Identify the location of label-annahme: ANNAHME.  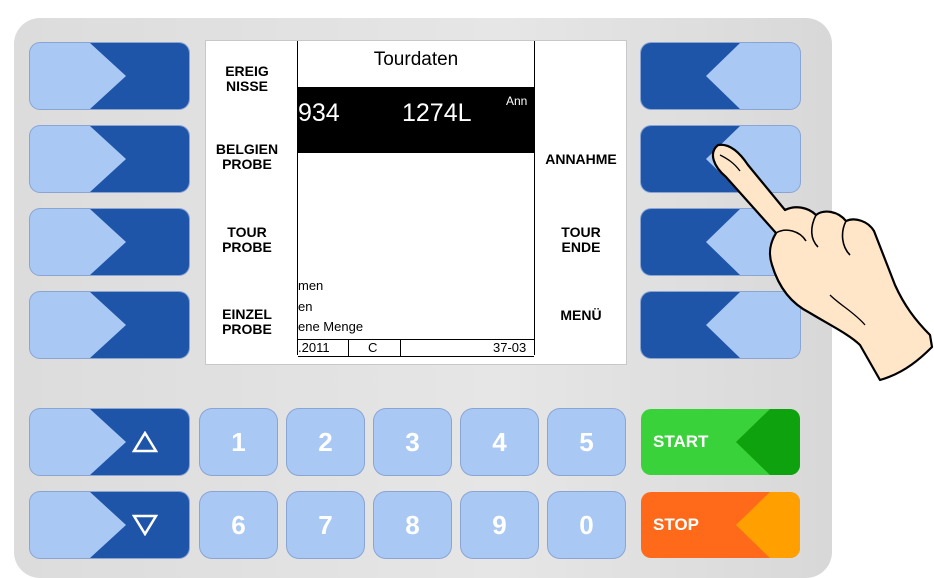
(581, 159).